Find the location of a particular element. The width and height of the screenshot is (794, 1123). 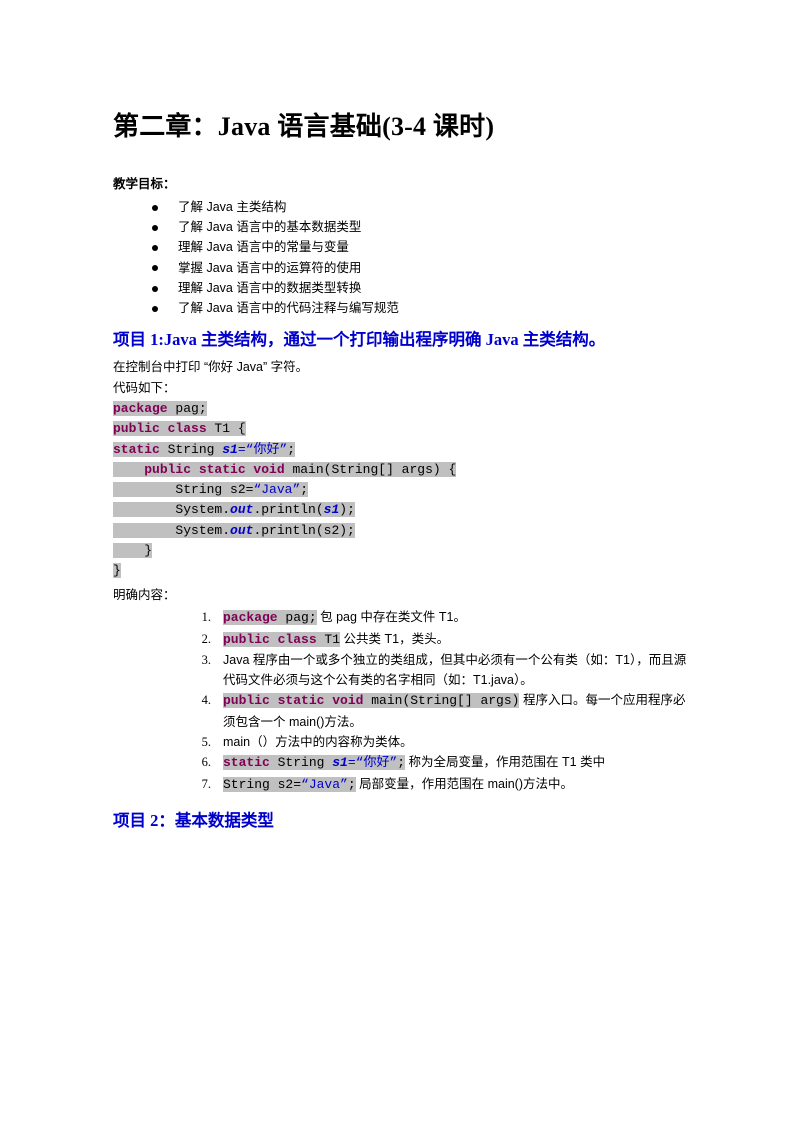

page-title: 第二章：Java 语言基础(3-4 课时) is located at coordinates (304, 126).